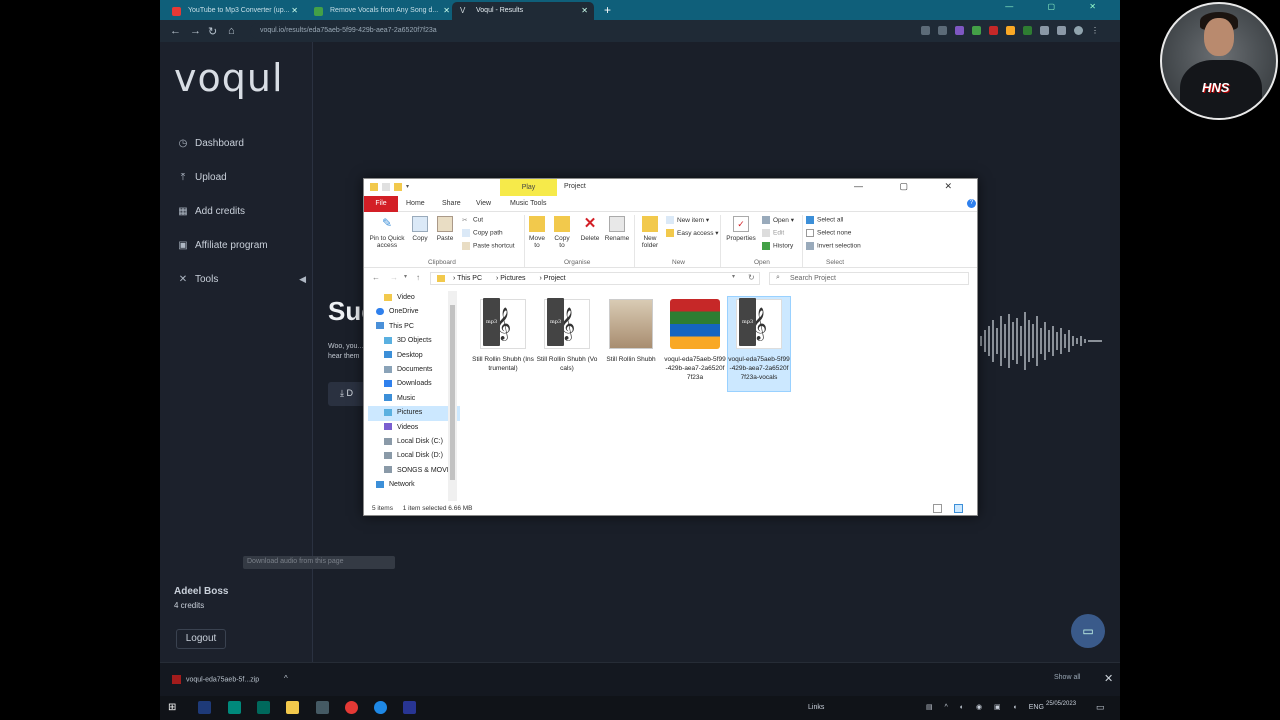 The height and width of the screenshot is (720, 1280). Describe the element at coordinates (828, 233) in the screenshot. I see `select-none-button: Select none` at that location.